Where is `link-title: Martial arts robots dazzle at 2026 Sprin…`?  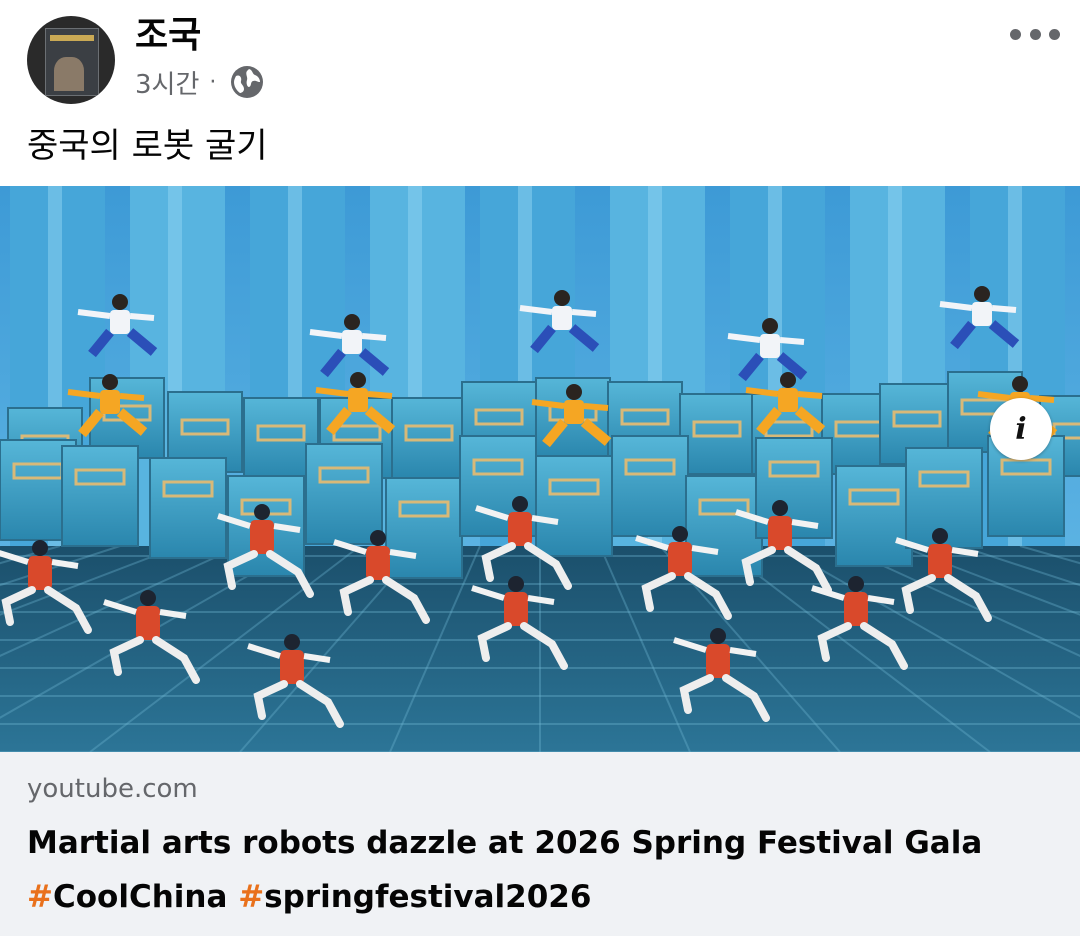 link-title: Martial arts robots dazzle at 2026 Sprin… is located at coordinates (505, 843).